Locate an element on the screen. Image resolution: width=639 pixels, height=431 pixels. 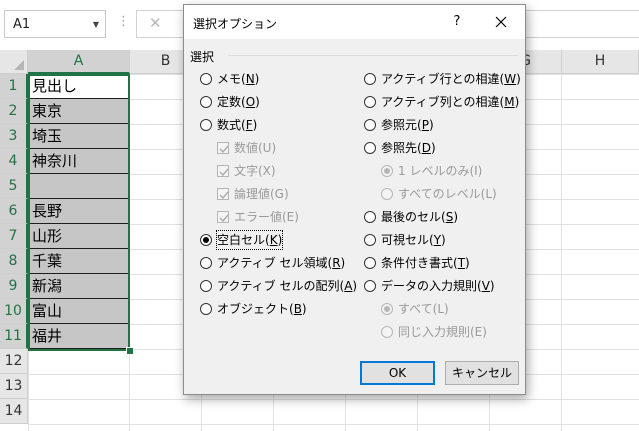
close-button is located at coordinates (501, 22).